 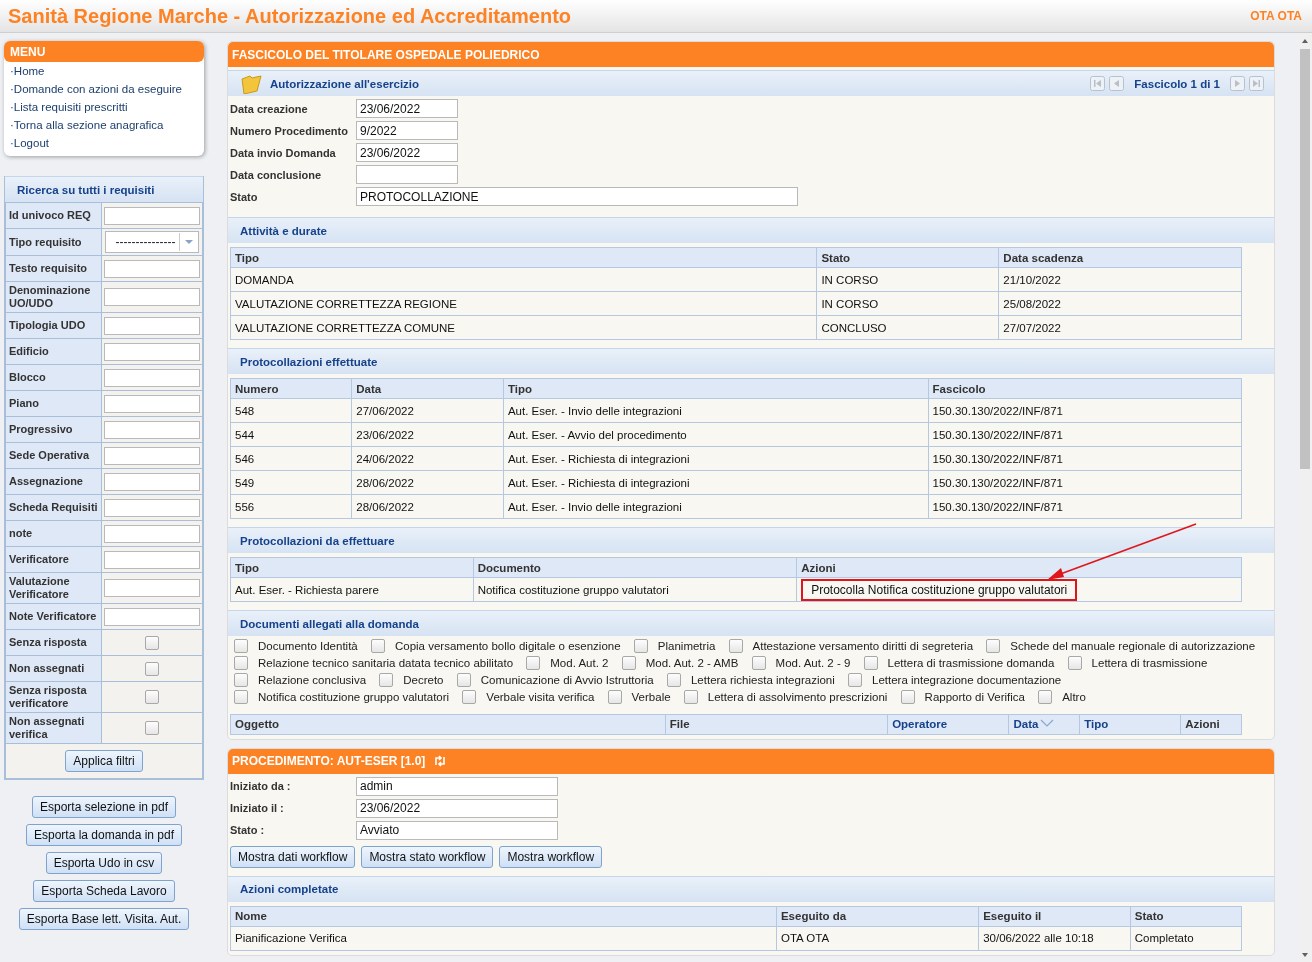 What do you see at coordinates (53, 642) in the screenshot?
I see `filter-label: Senza risposta` at bounding box center [53, 642].